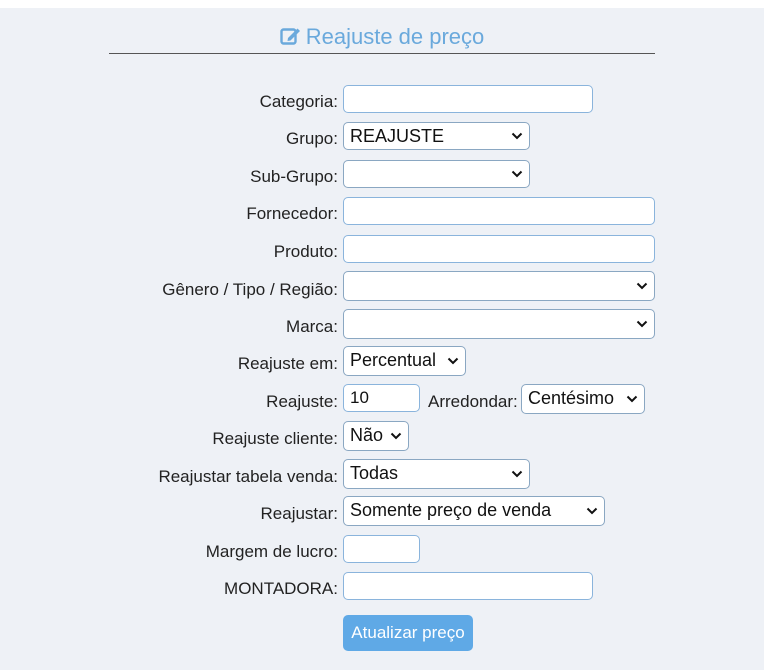 The image size is (764, 670). What do you see at coordinates (451, 510) in the screenshot?
I see `reajustar-value: Somente preço de venda` at bounding box center [451, 510].